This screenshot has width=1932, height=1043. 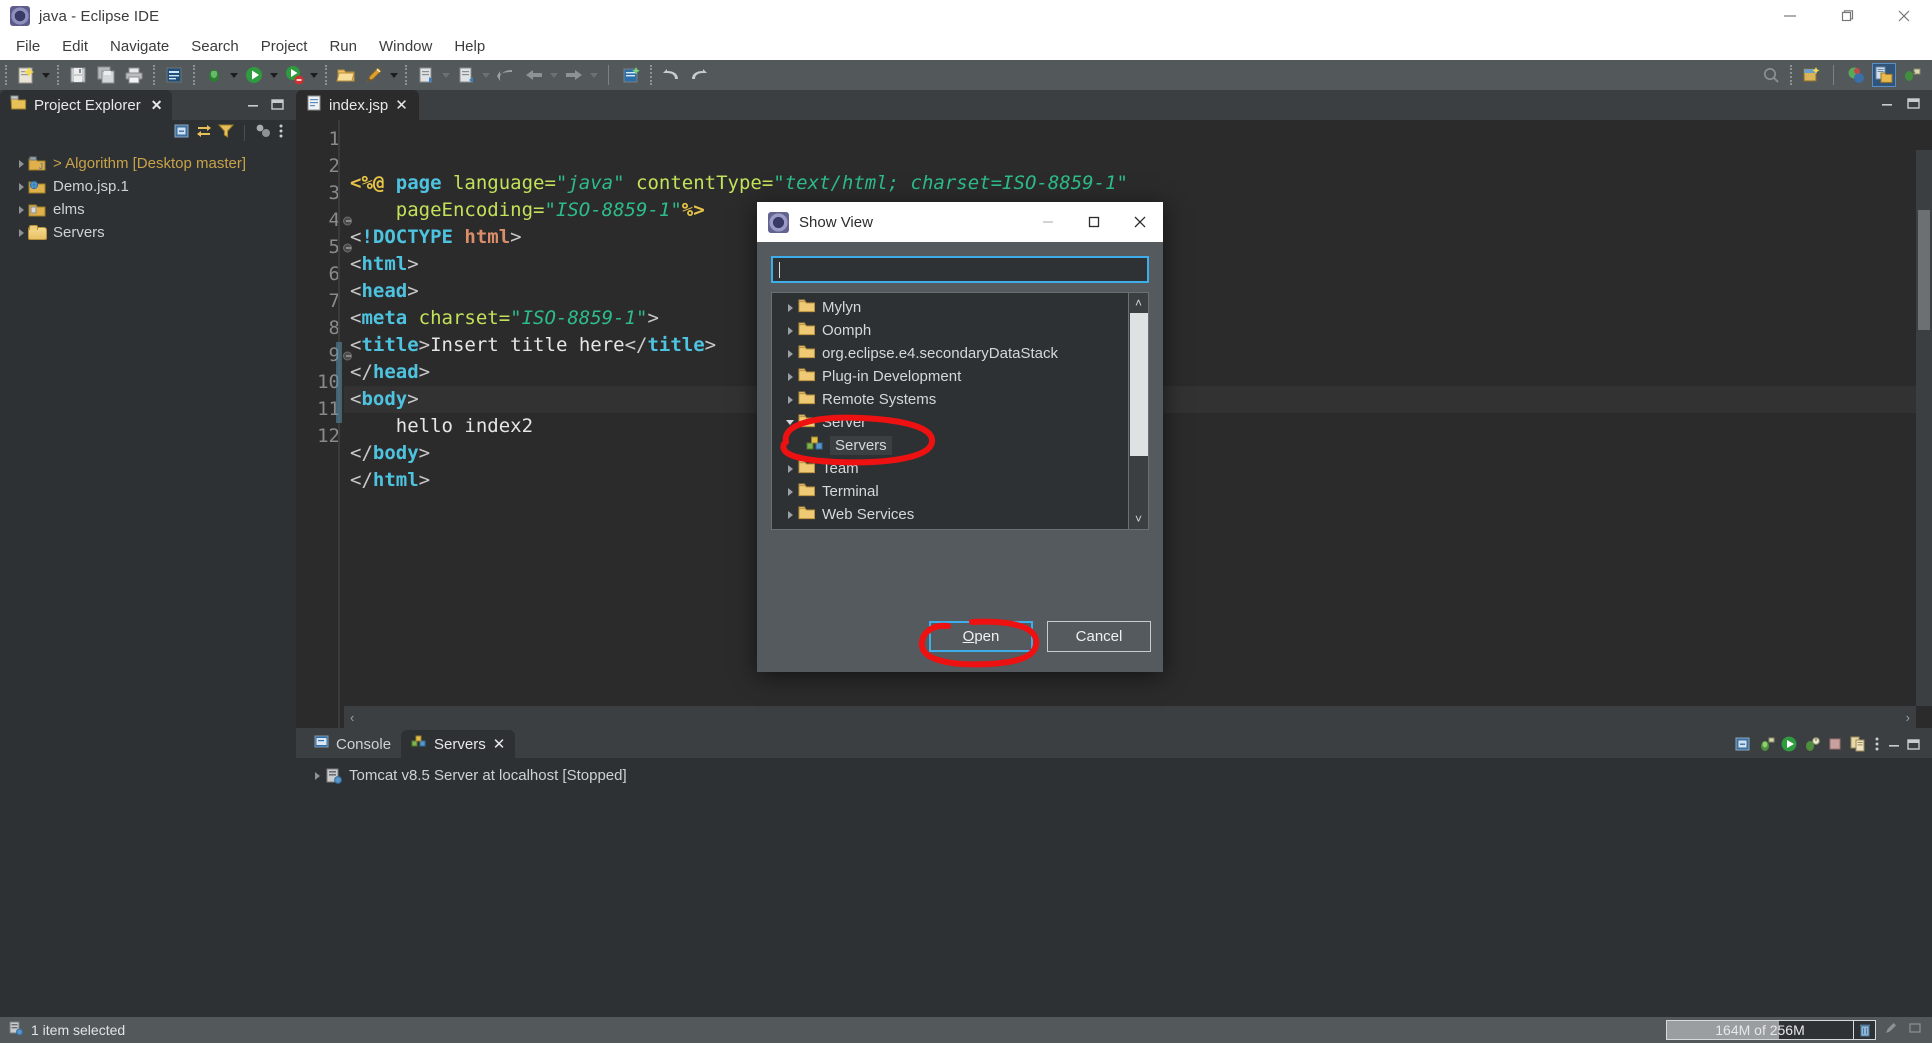 What do you see at coordinates (981, 636) in the screenshot?
I see `open-button: Open` at bounding box center [981, 636].